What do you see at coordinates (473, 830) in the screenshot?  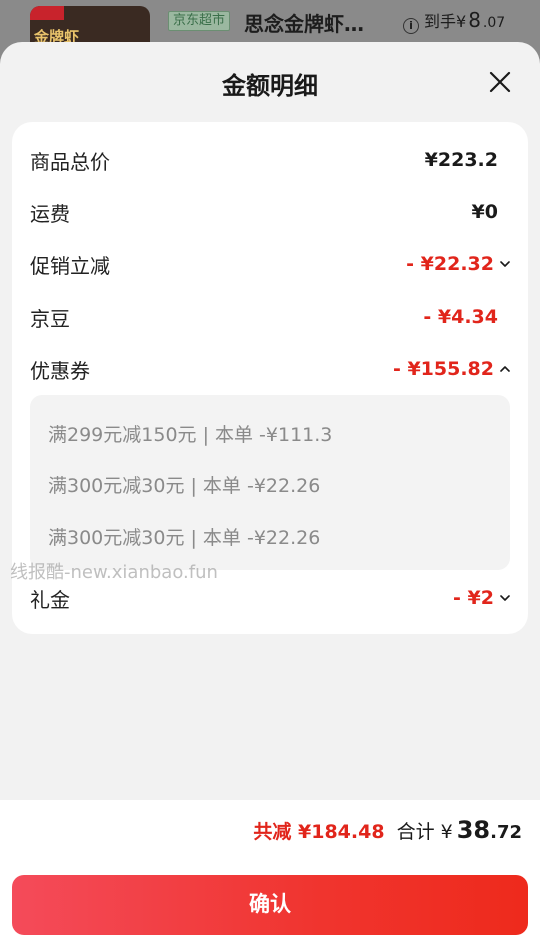 I see `total-int: 38` at bounding box center [473, 830].